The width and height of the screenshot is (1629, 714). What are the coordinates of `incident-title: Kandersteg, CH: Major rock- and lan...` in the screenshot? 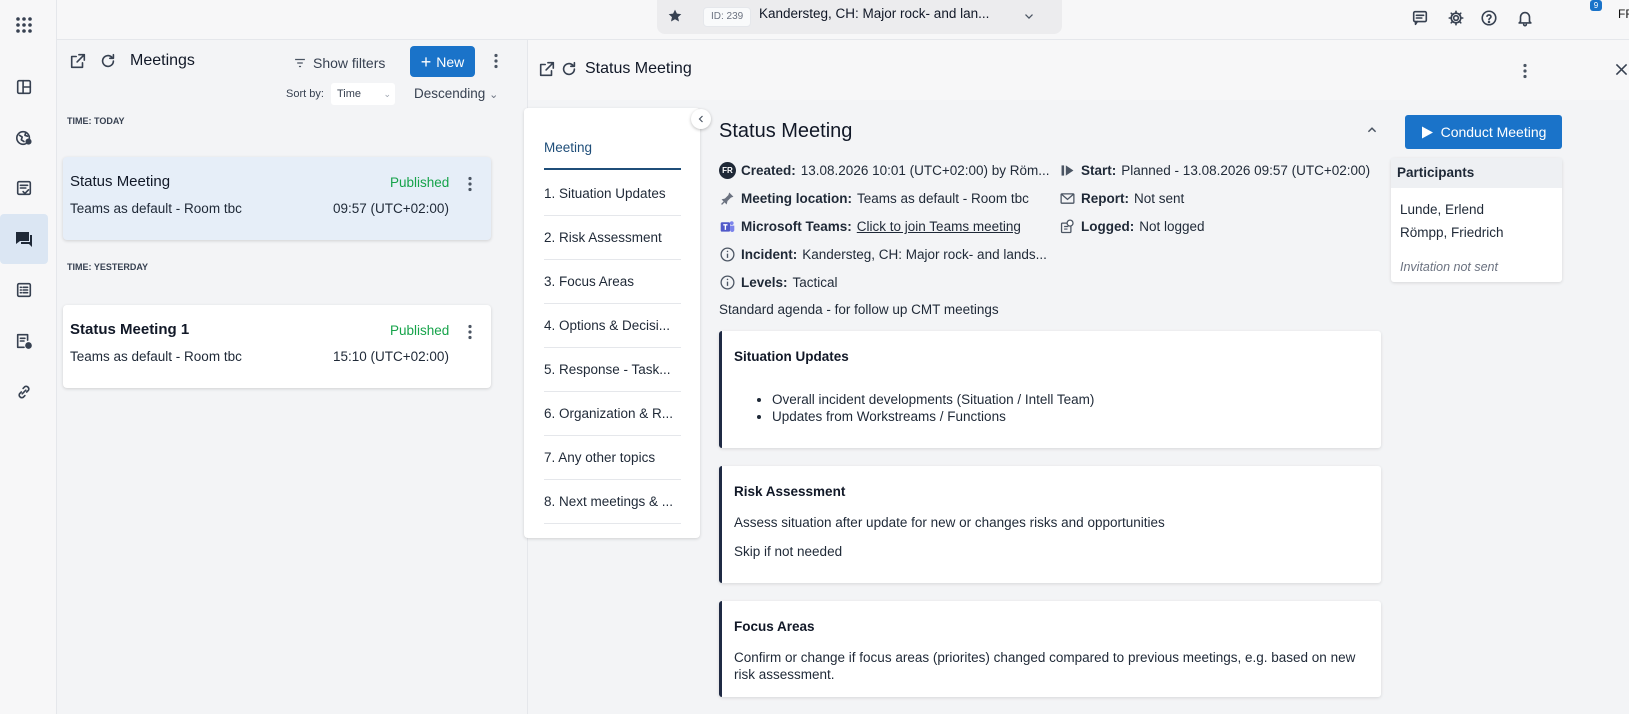 It's located at (874, 13).